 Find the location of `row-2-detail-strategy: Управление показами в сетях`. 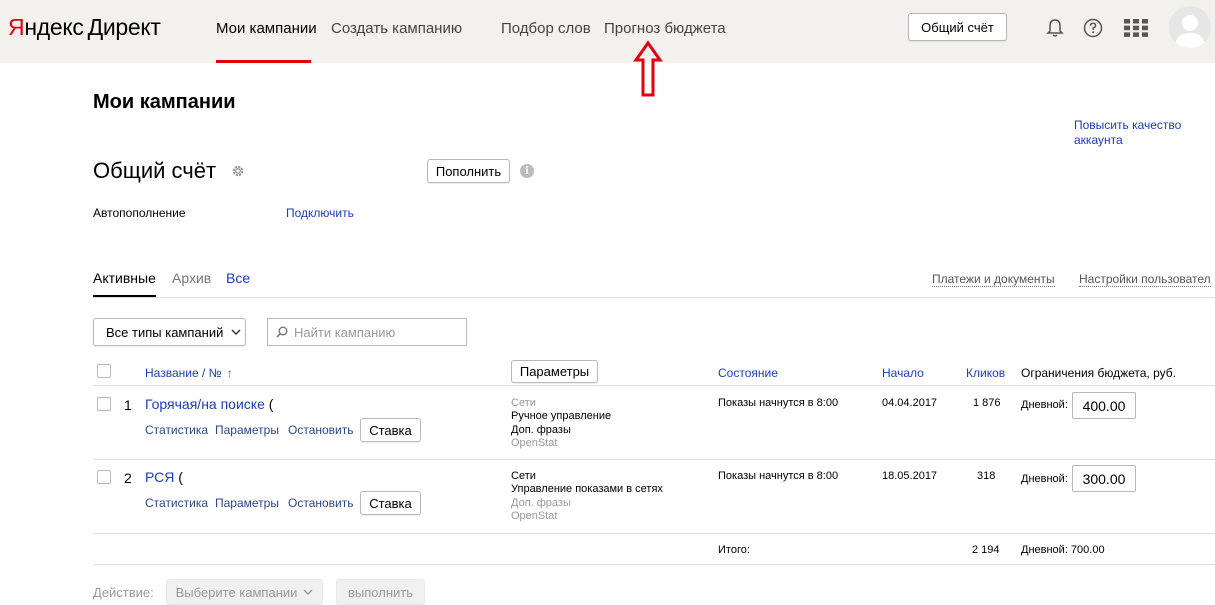

row-2-detail-strategy: Управление показами в сетях is located at coordinates (587, 489).